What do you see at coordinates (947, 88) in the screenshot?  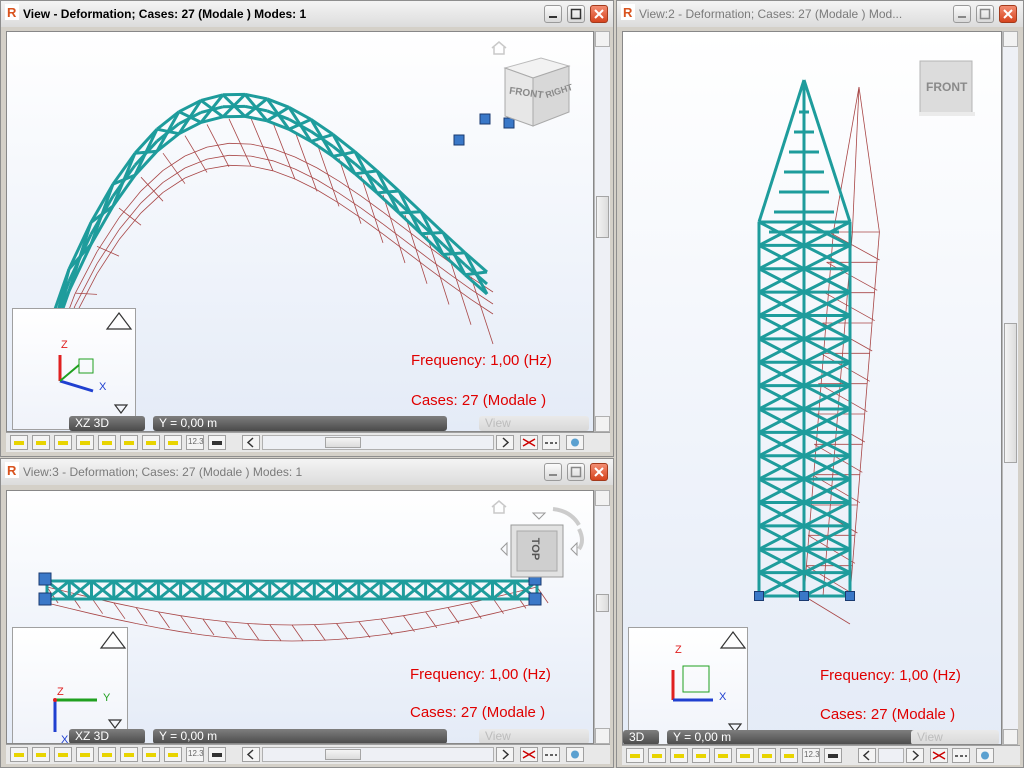 I see `view-cube: FRONT` at bounding box center [947, 88].